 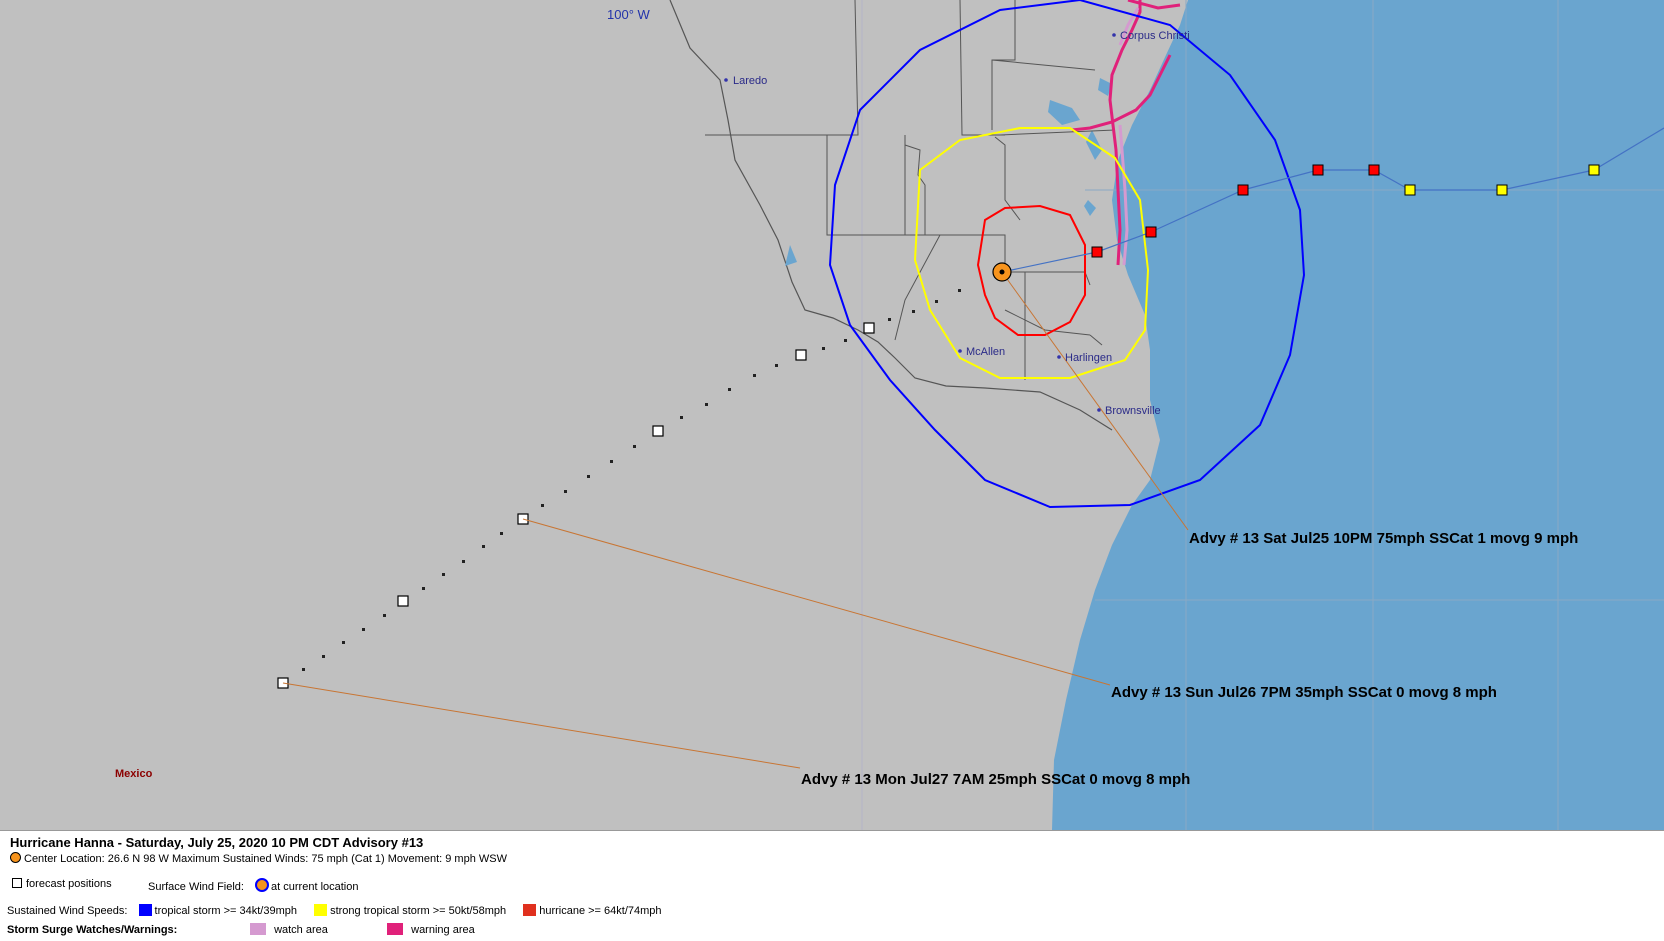 I want to click on ts-label: tropical storm >= 34kt/39mph, so click(x=225, y=911).